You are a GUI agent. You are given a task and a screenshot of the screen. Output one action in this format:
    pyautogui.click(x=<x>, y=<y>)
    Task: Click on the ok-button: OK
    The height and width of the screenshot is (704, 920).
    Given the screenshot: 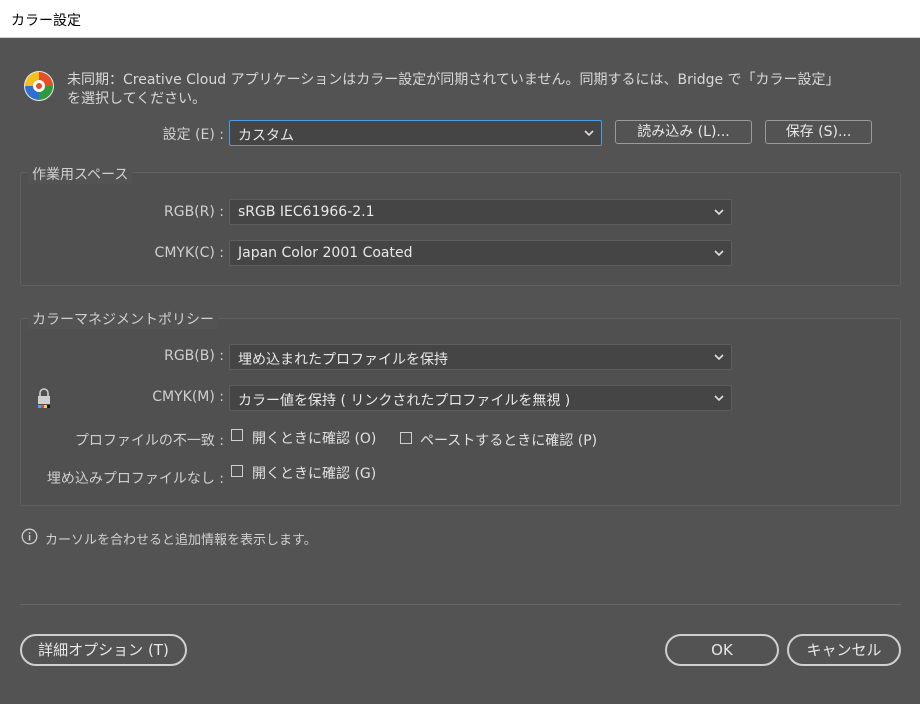 What is the action you would take?
    pyautogui.click(x=722, y=650)
    